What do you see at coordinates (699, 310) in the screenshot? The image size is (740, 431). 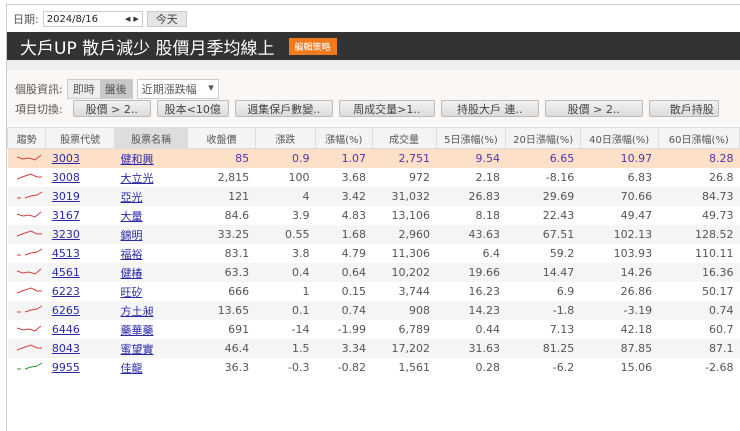 I see `cell-d60: 0.74` at bounding box center [699, 310].